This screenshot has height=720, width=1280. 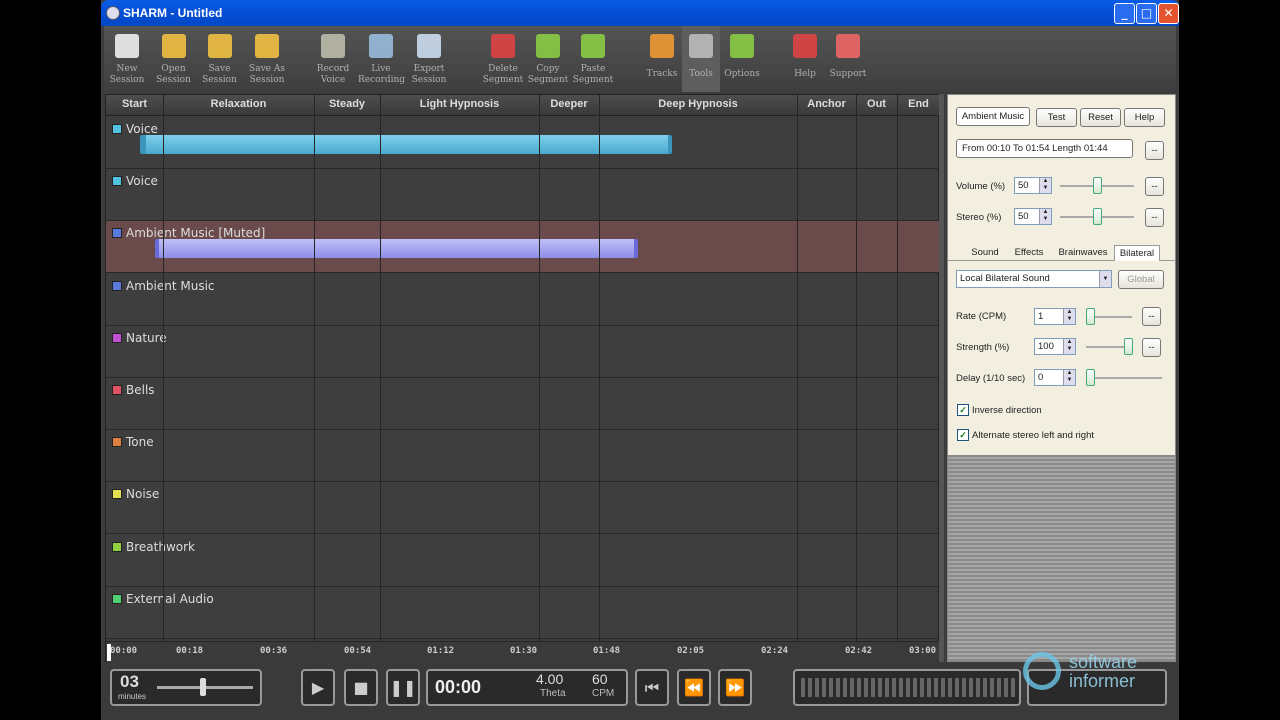 I want to click on bilateral-source-select: Local Bilateral Sound ▼, so click(x=1034, y=279).